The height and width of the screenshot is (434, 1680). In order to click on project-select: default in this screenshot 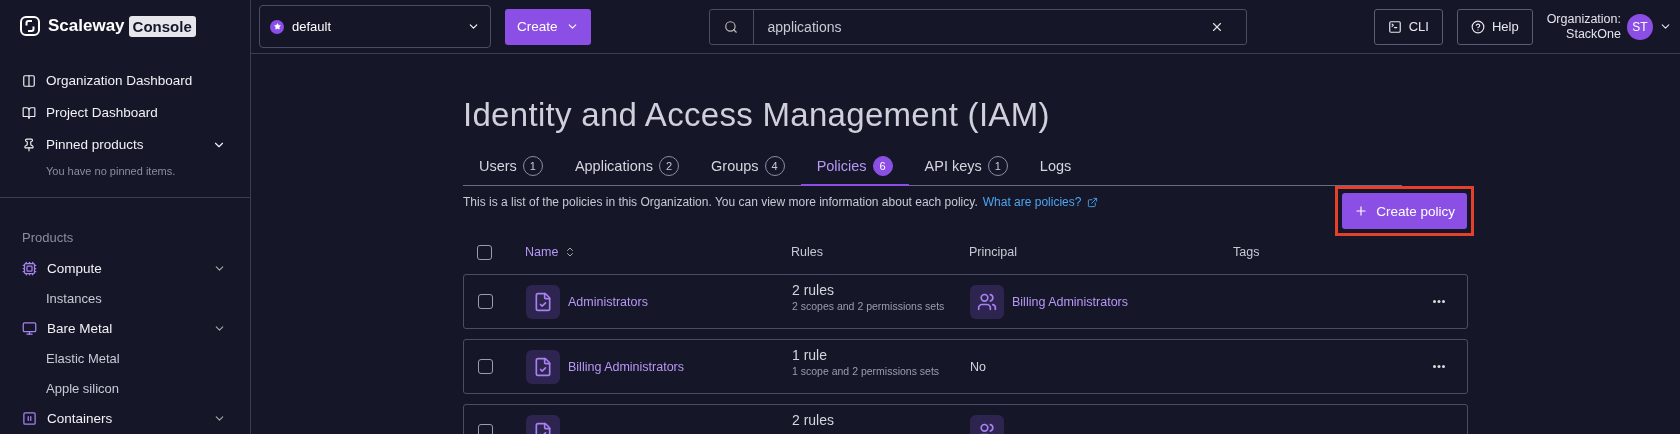, I will do `click(375, 26)`.